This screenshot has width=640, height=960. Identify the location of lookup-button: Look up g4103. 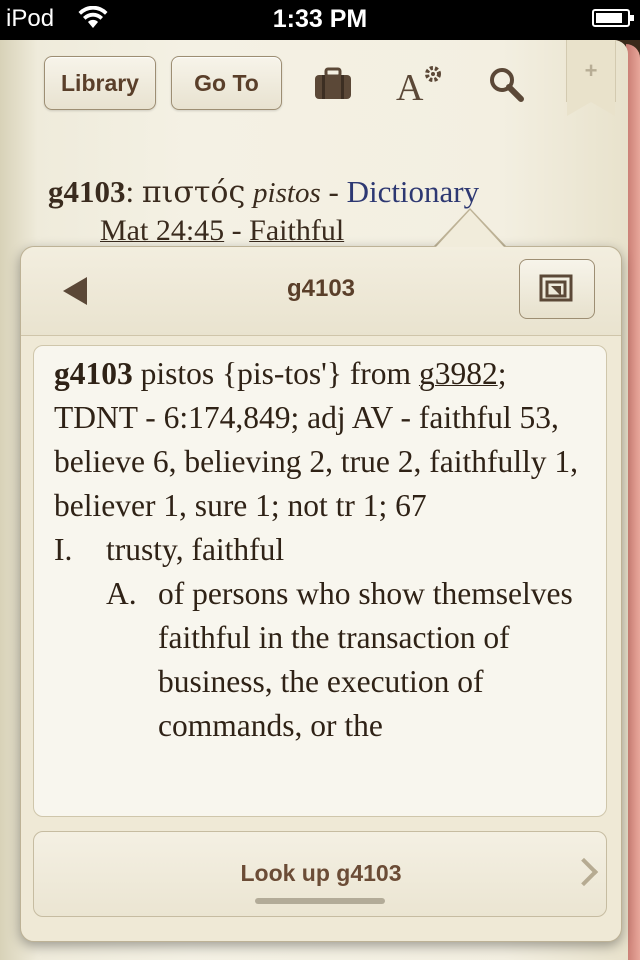
(320, 874).